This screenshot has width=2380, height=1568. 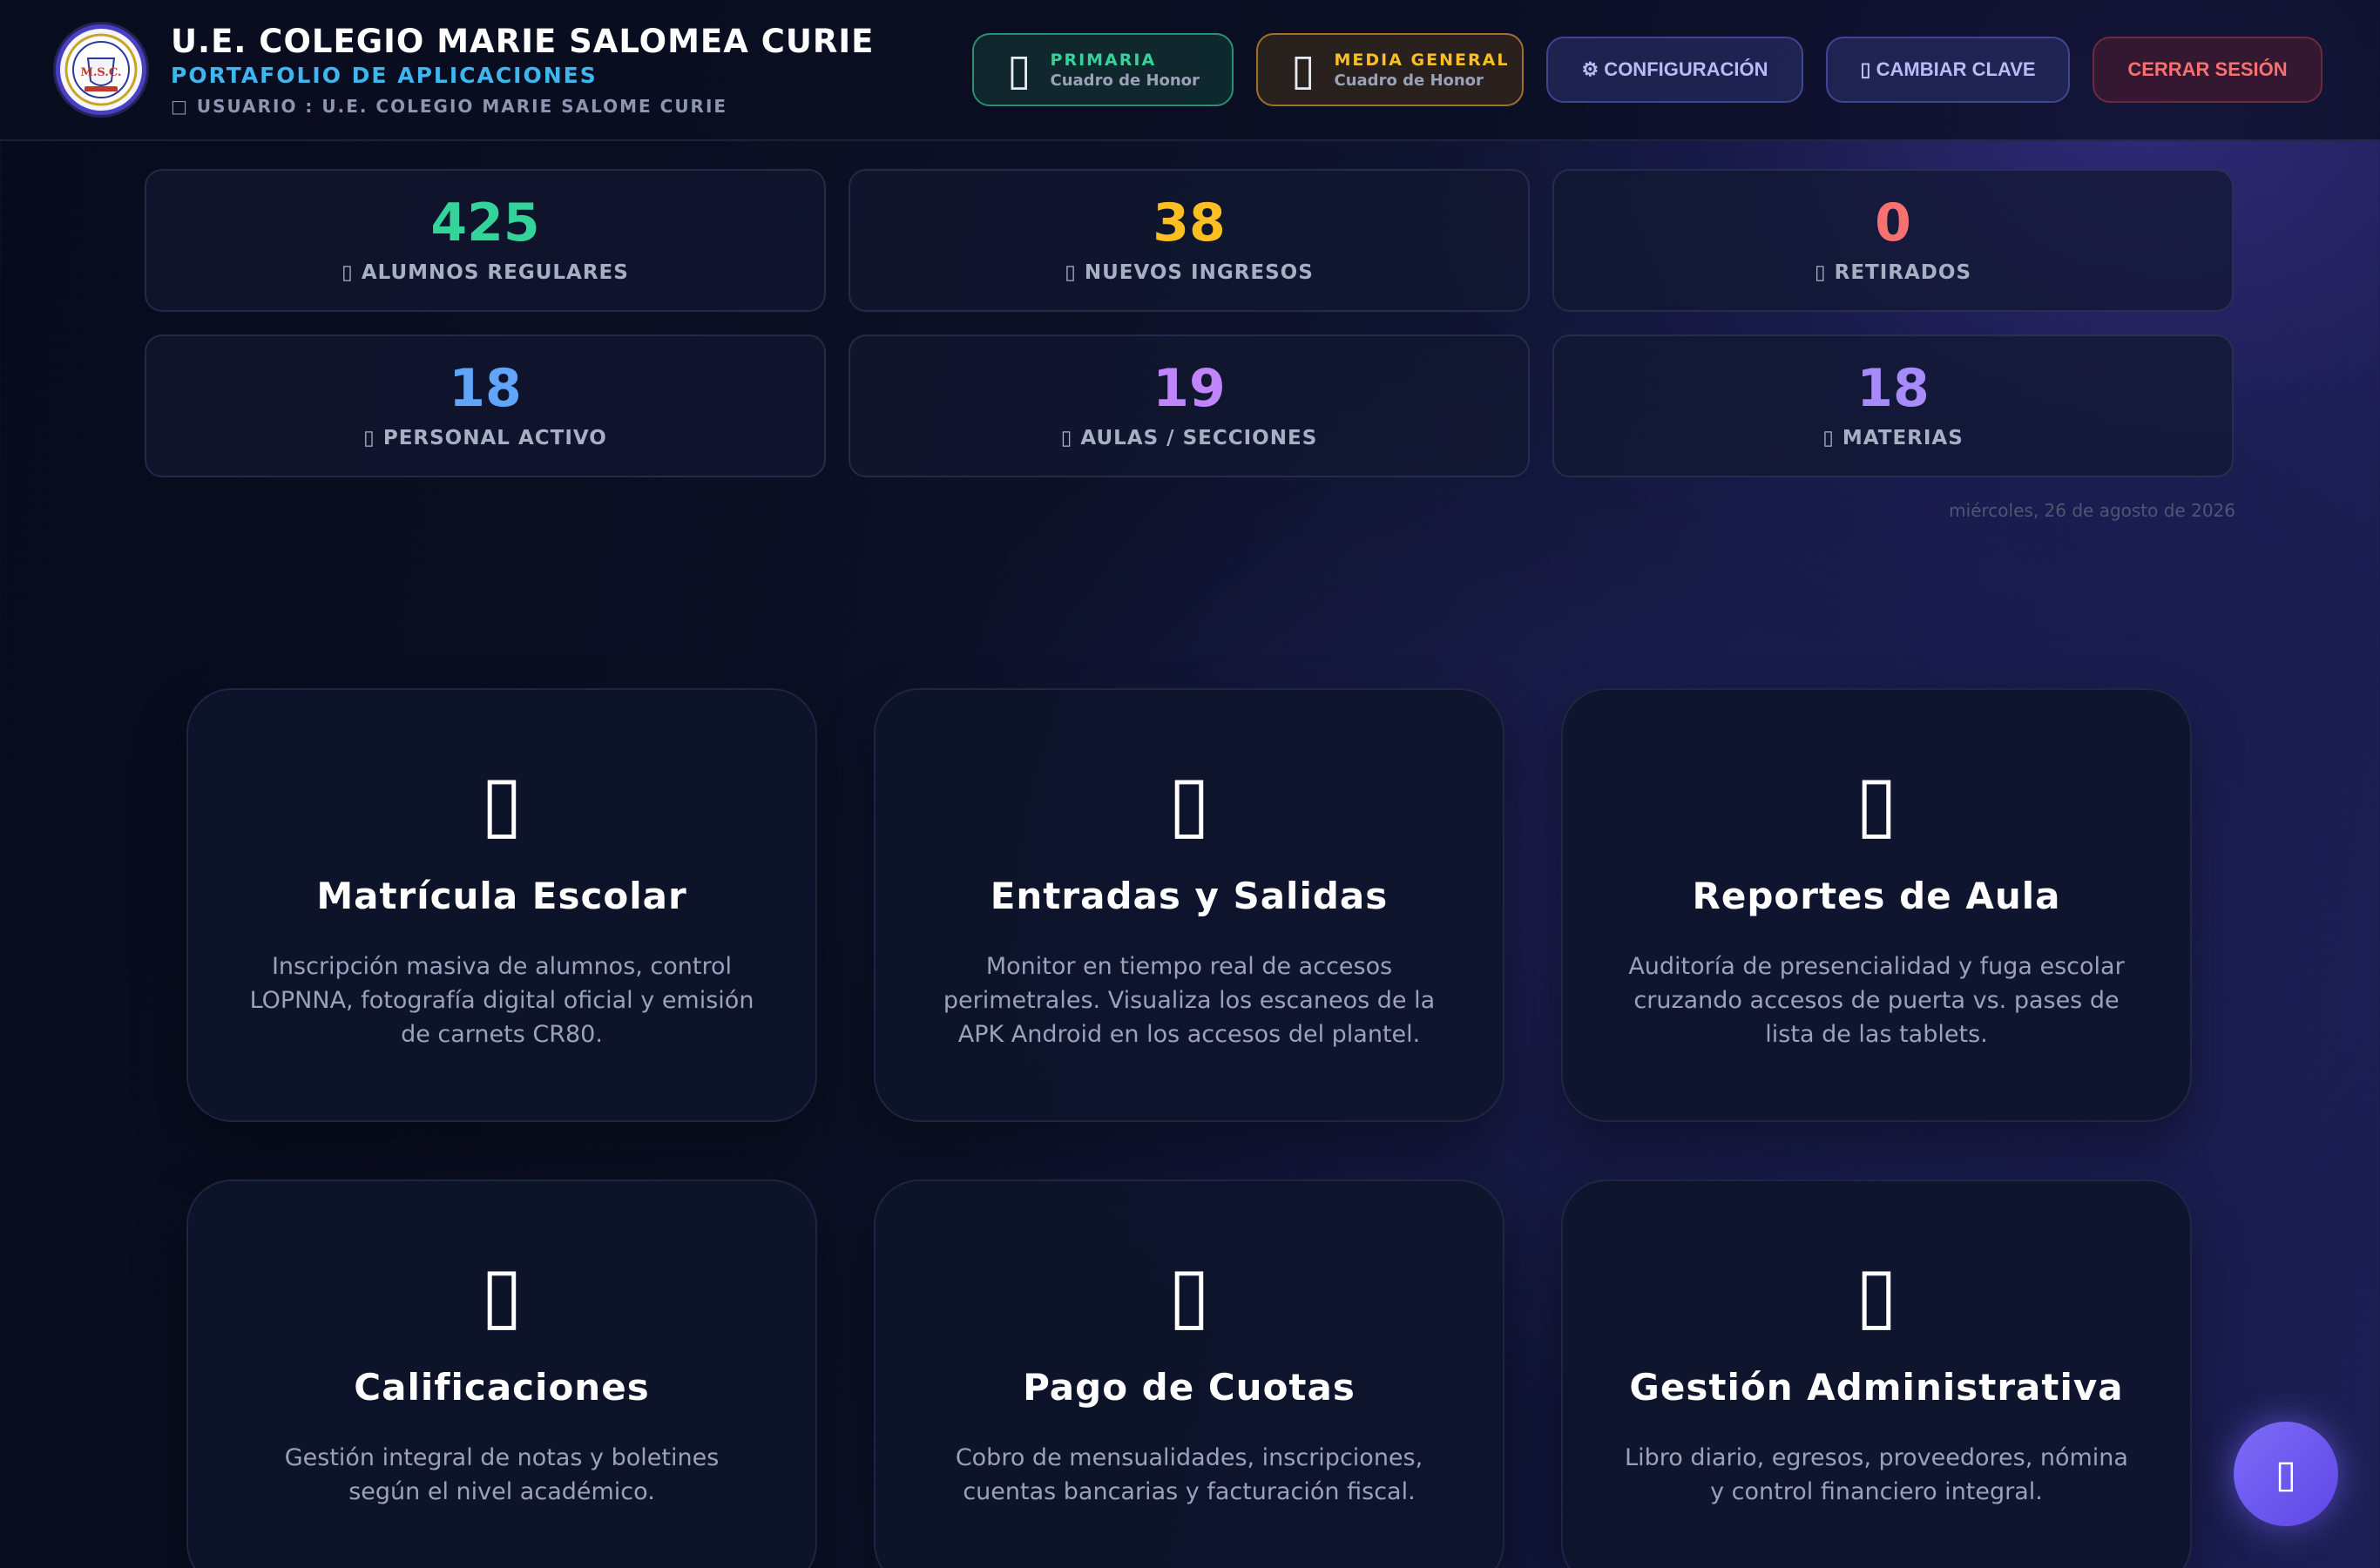 I want to click on honor-media-subtitle: Cuadro de Honor, so click(x=1409, y=80).